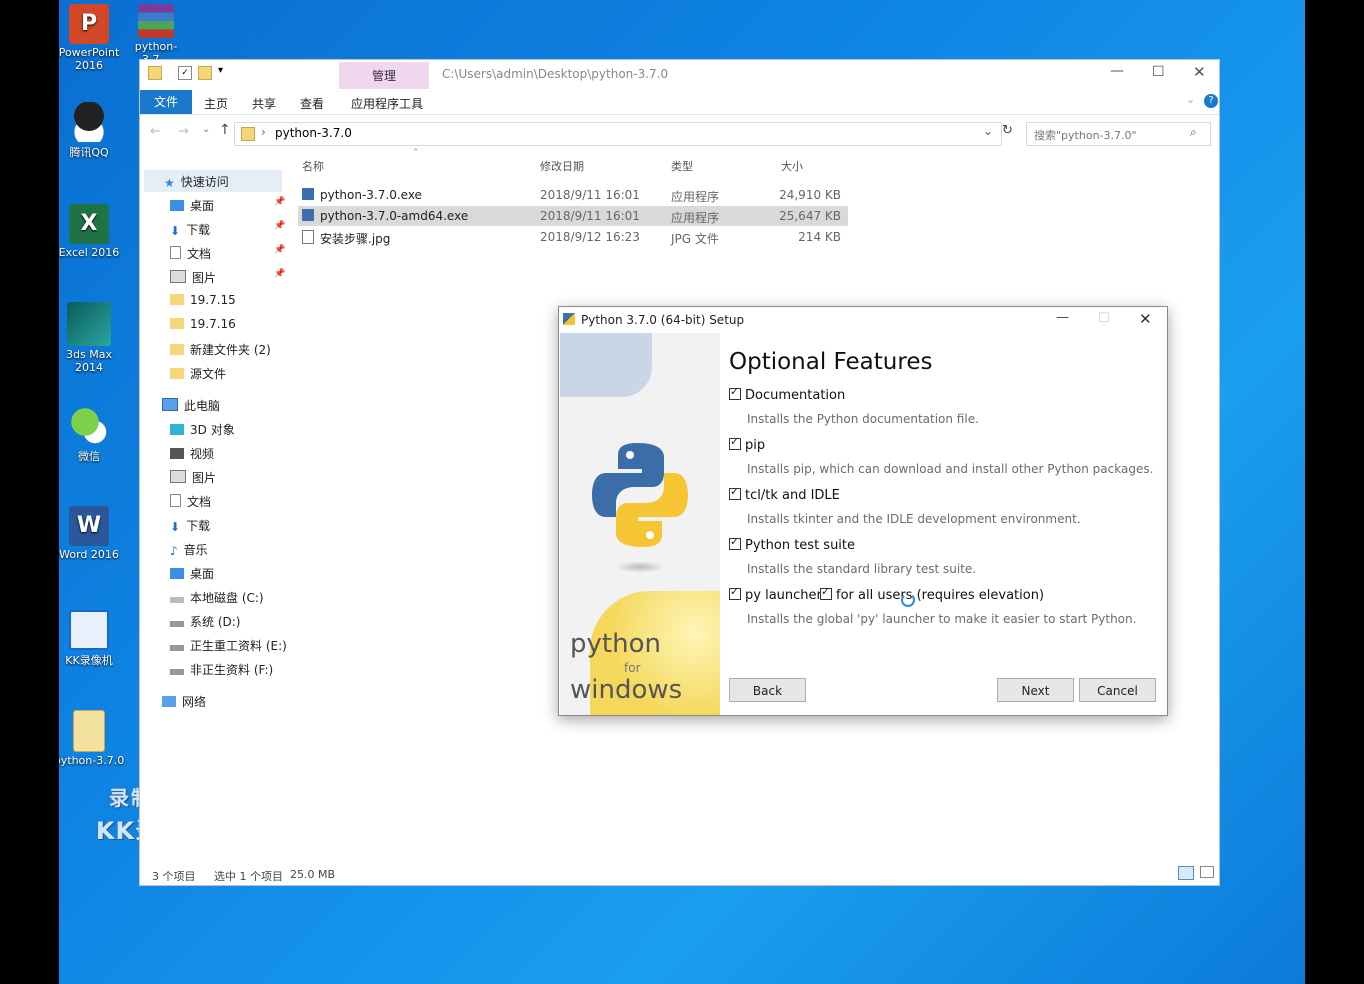 The width and height of the screenshot is (1364, 984). What do you see at coordinates (932, 594) in the screenshot?
I see `option-for-all-users: for all users (requires elevation)` at bounding box center [932, 594].